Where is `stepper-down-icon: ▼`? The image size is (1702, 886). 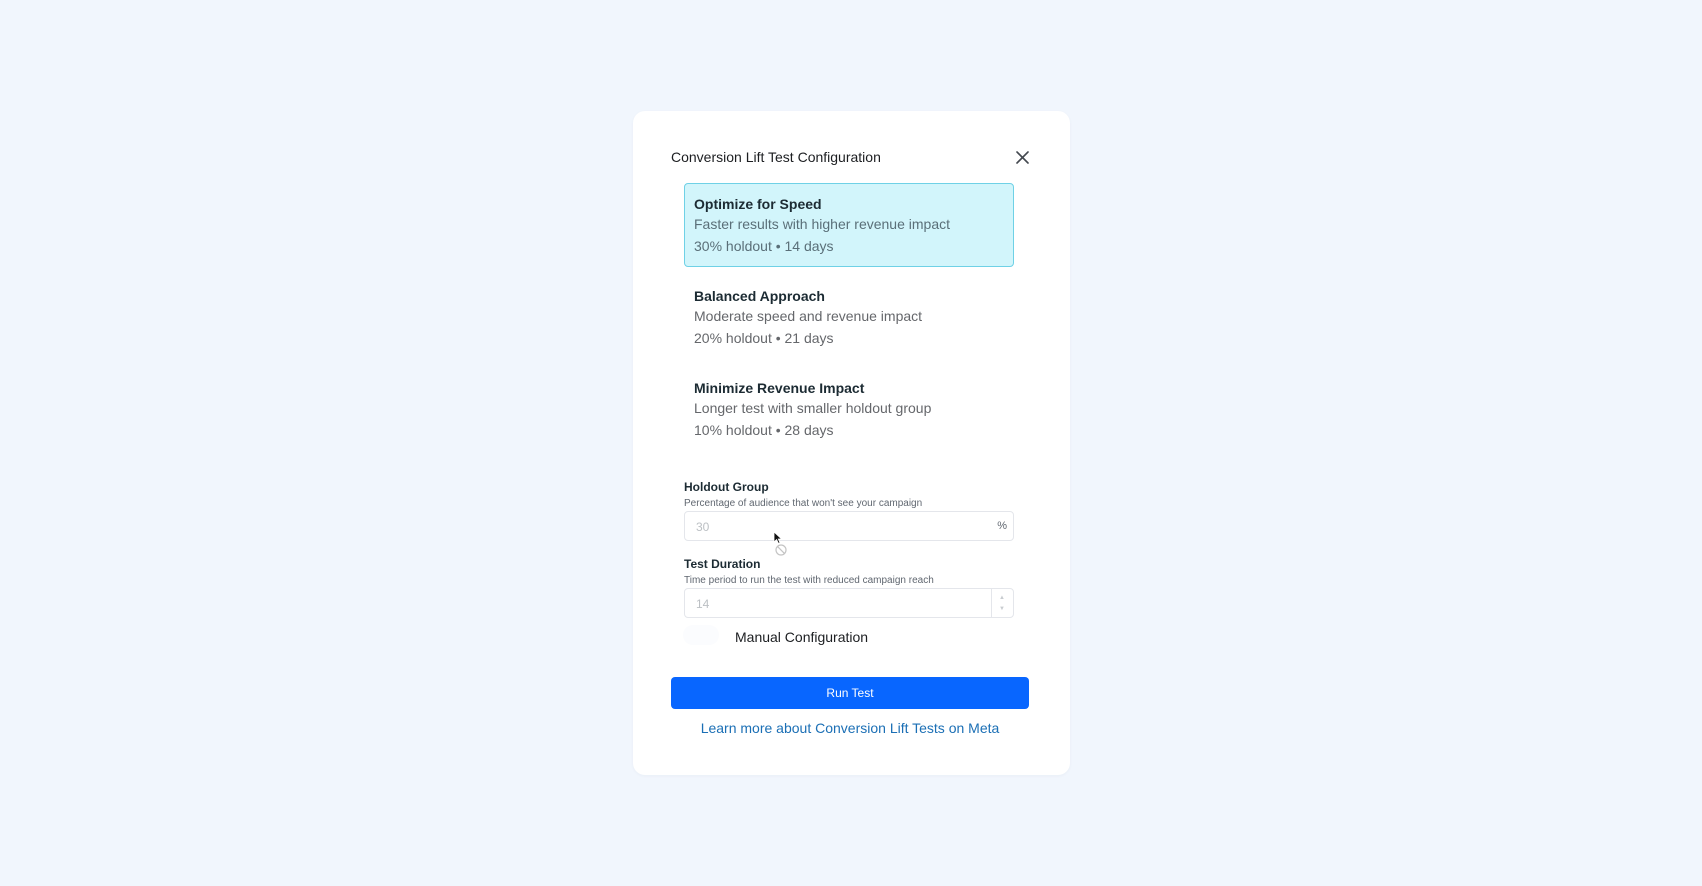
stepper-down-icon: ▼ is located at coordinates (1002, 609).